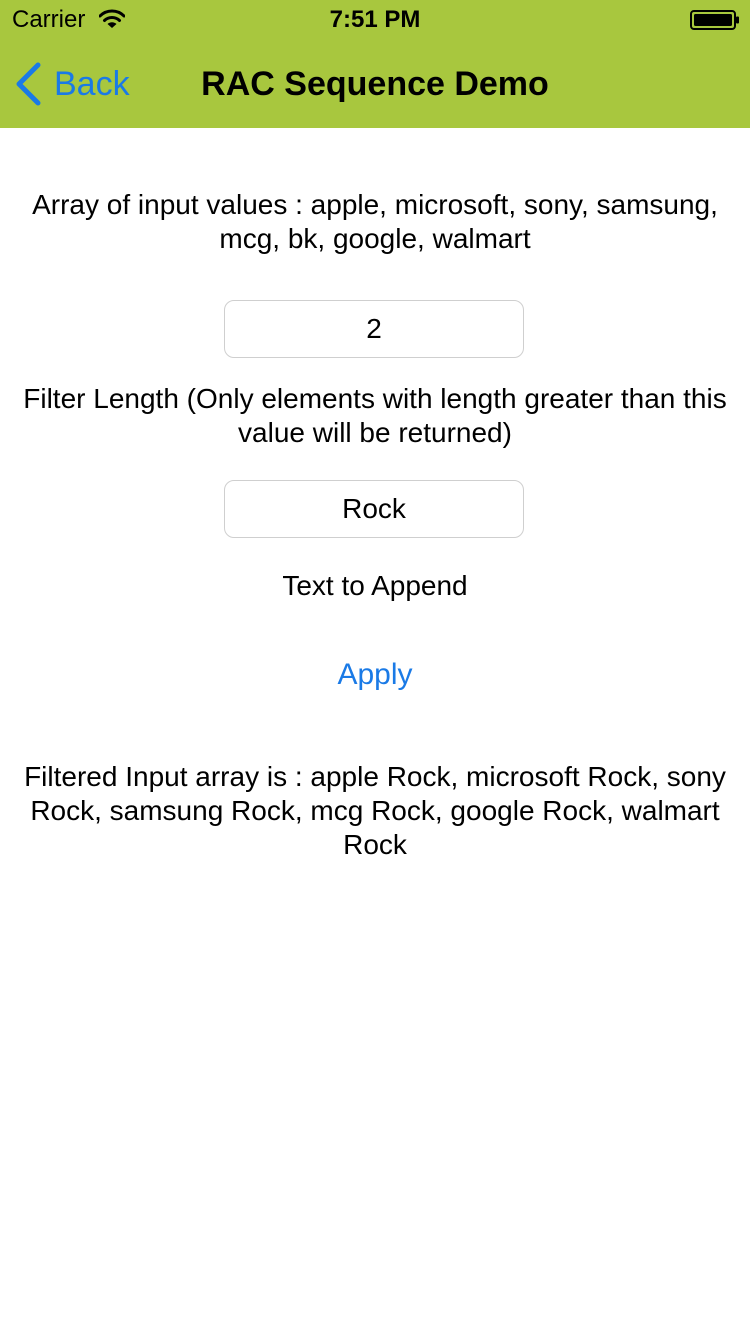 The image size is (750, 1334). I want to click on status-time: 7:51 PM, so click(375, 19).